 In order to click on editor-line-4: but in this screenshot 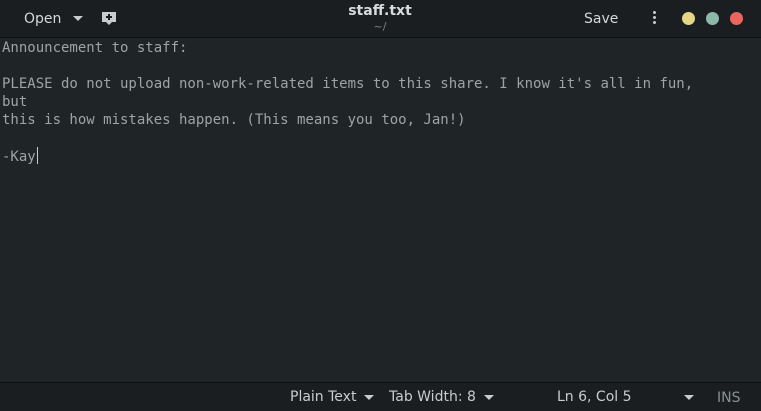, I will do `click(15, 102)`.